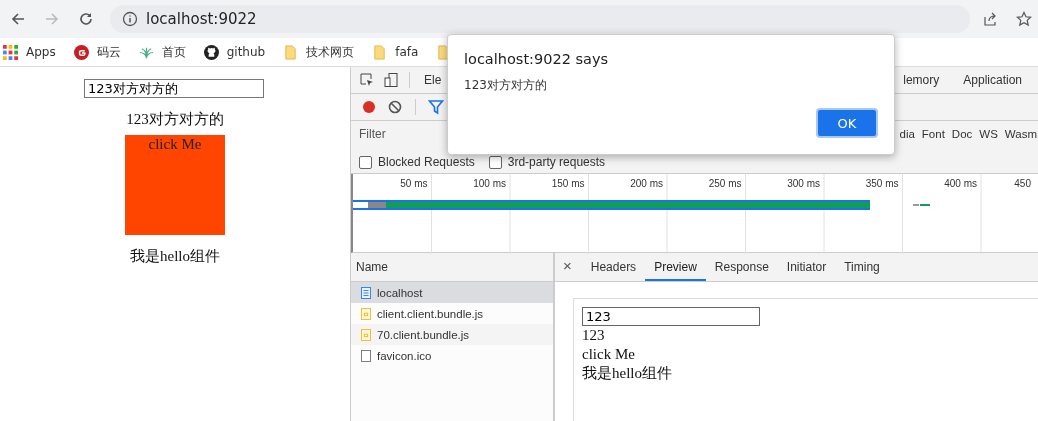 The width and height of the screenshot is (1038, 421). Describe the element at coordinates (1022, 183) in the screenshot. I see `time-tick-label: 450` at that location.